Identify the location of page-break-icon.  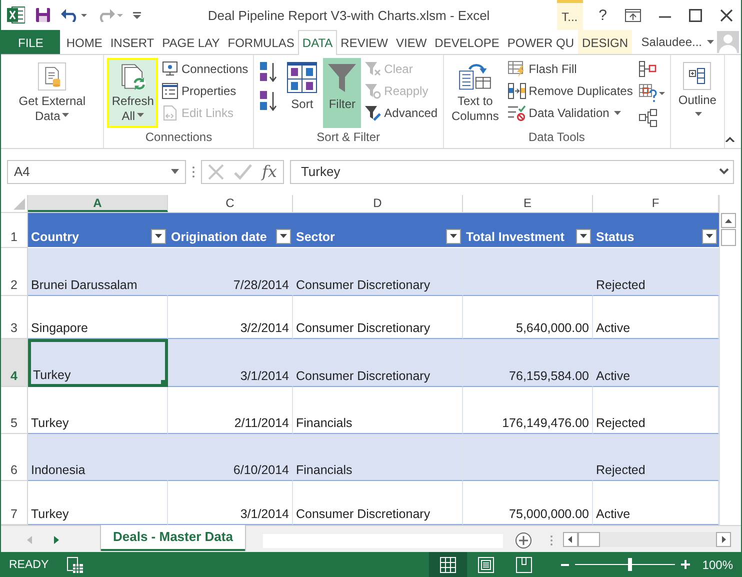
(524, 564).